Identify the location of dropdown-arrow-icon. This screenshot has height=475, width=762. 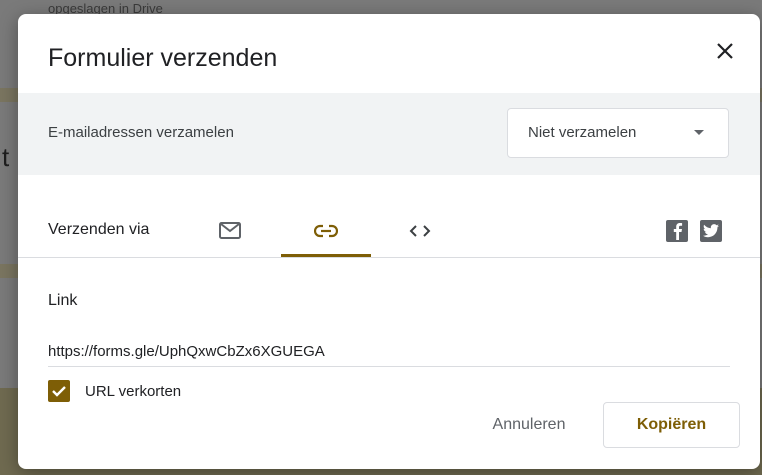
(699, 132).